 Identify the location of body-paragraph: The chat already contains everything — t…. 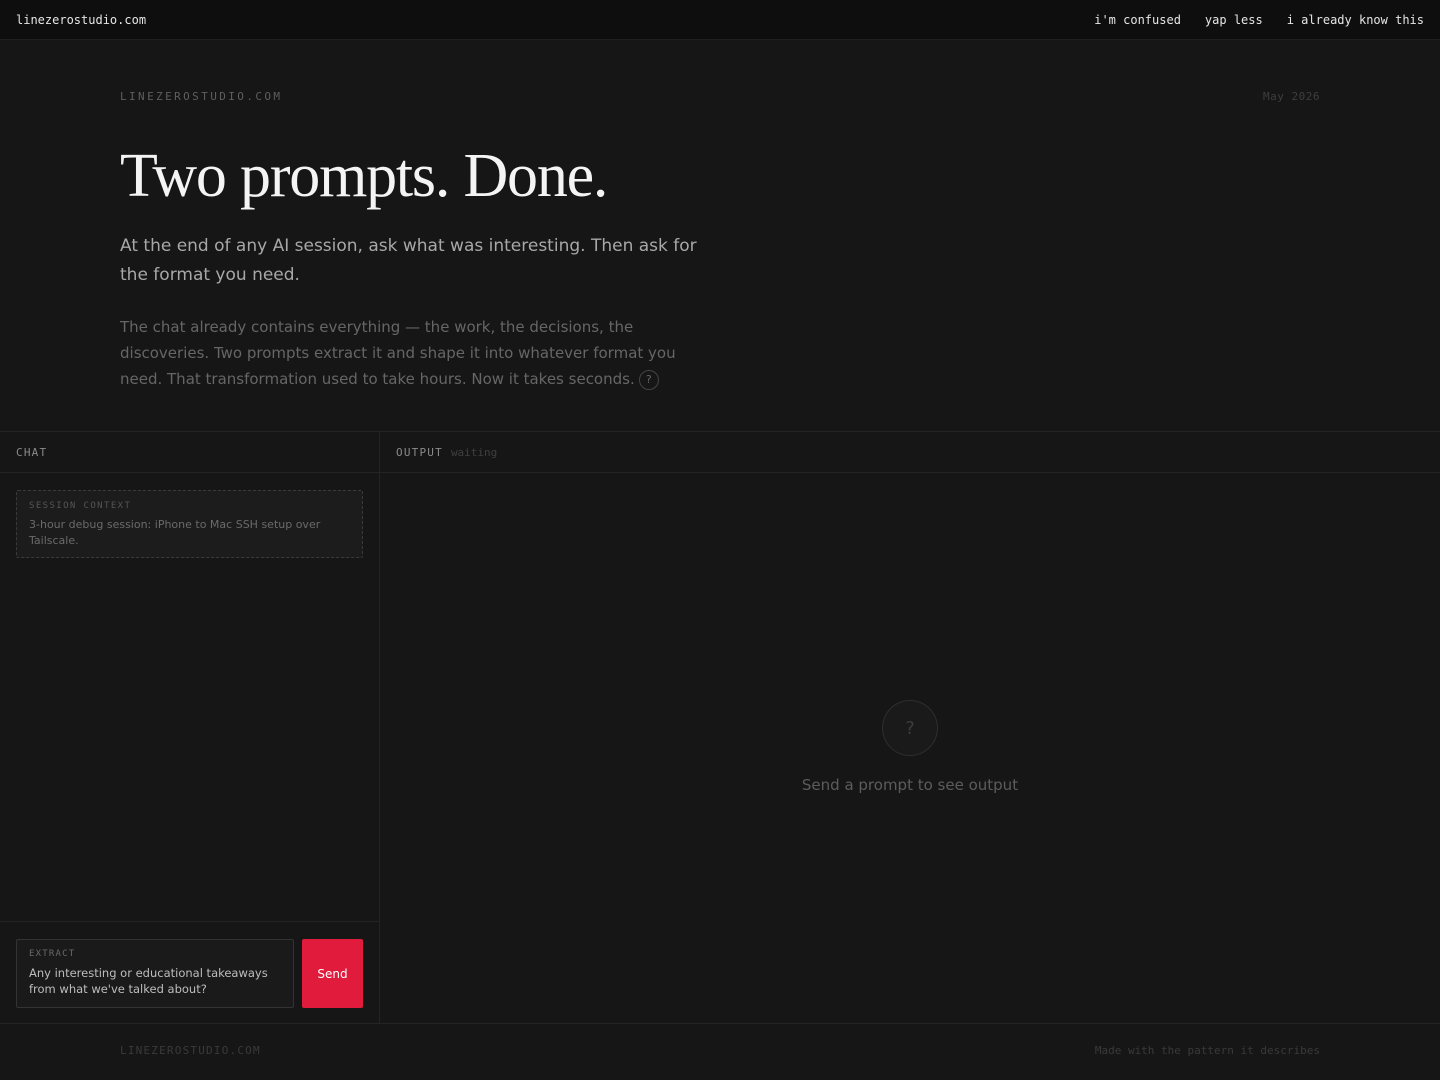
(410, 353).